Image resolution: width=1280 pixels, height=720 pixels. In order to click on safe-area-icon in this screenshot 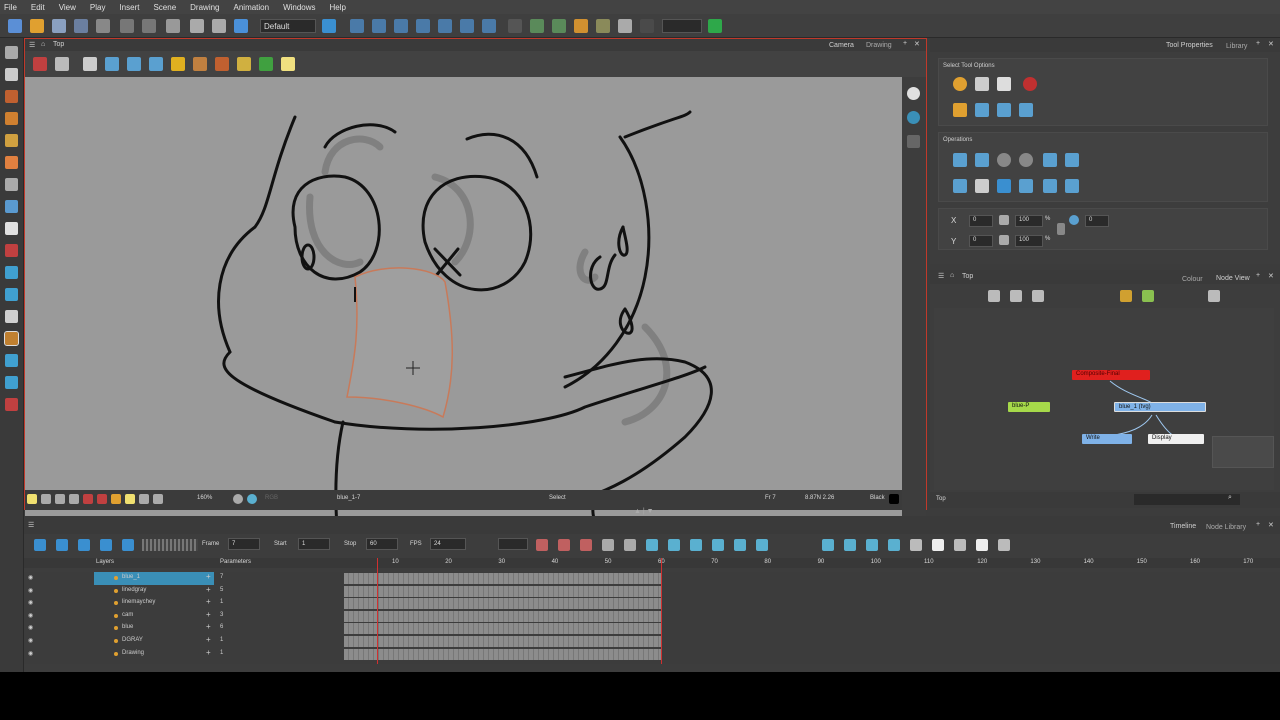, I will do `click(581, 26)`.